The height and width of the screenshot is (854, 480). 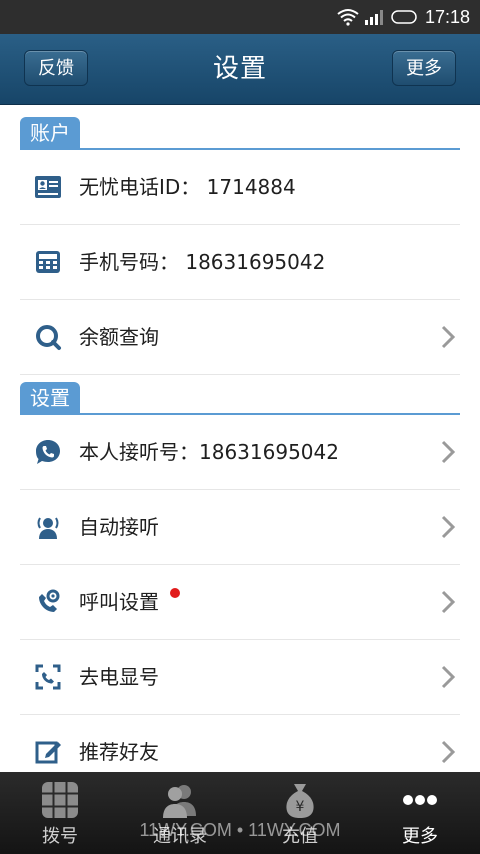 I want to click on phone-keypad-icon, so click(x=48, y=262).